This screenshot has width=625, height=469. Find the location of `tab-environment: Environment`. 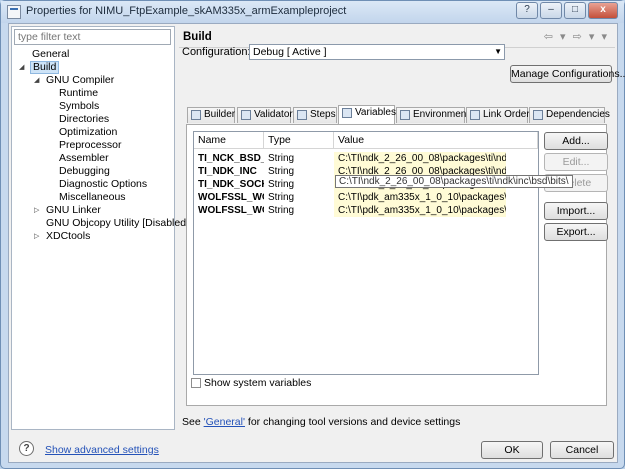

tab-environment: Environment is located at coordinates (432, 115).